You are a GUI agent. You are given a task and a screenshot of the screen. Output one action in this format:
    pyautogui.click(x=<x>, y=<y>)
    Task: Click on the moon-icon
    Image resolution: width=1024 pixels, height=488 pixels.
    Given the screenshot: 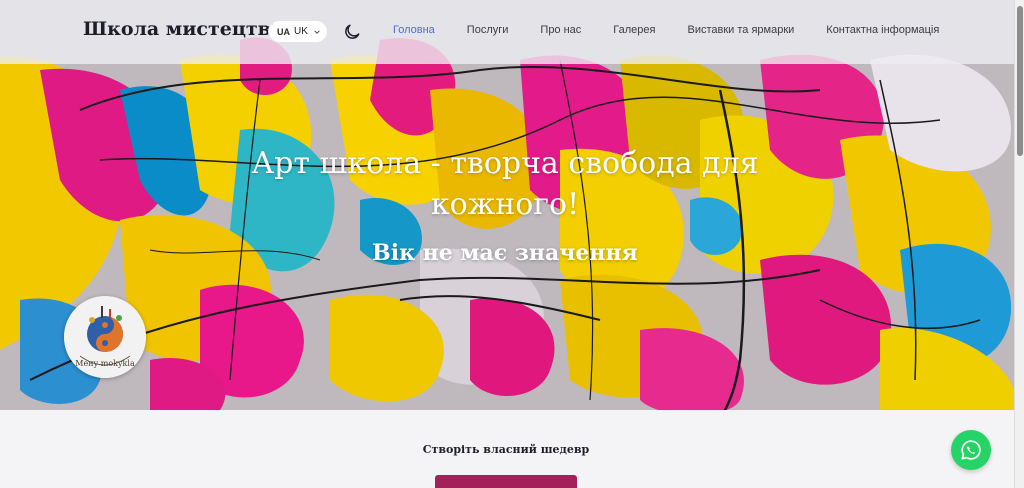 What is the action you would take?
    pyautogui.click(x=352, y=32)
    